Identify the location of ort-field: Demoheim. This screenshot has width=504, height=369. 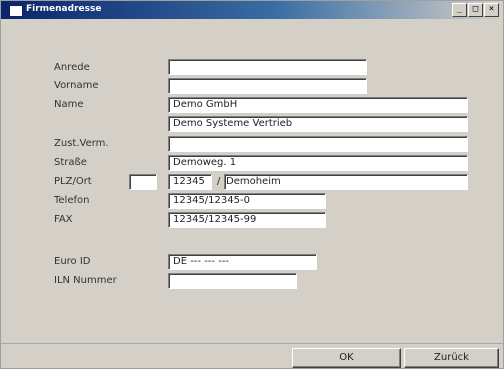
(346, 182).